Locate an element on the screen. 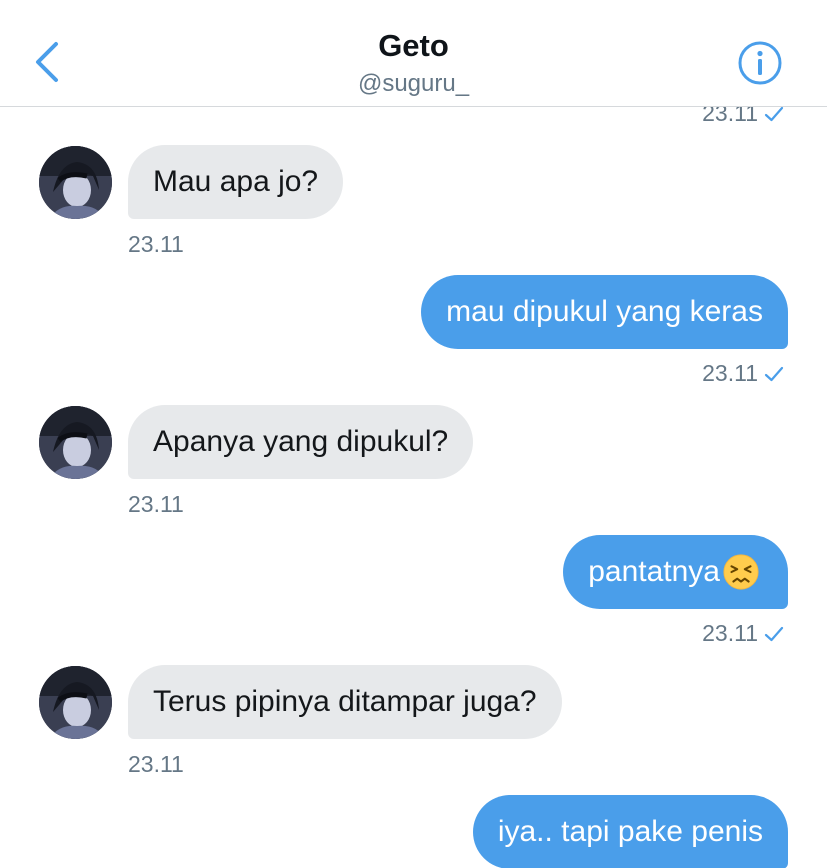 The width and height of the screenshot is (827, 868). message-text: iya.. tapi pake penis is located at coordinates (630, 831).